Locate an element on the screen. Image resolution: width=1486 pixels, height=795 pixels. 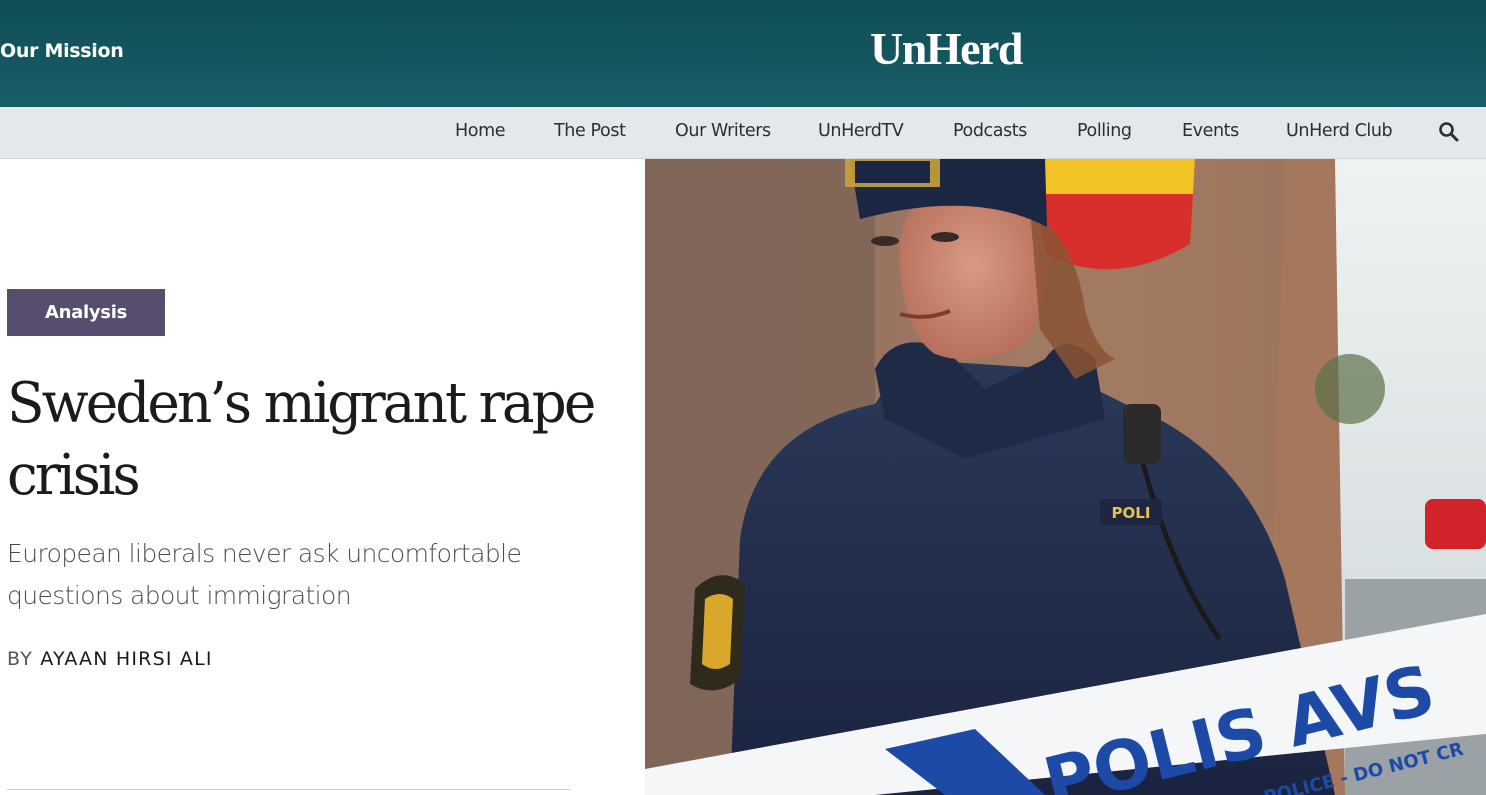
site-header: Our Mission UnHerd is located at coordinates (743, 53).